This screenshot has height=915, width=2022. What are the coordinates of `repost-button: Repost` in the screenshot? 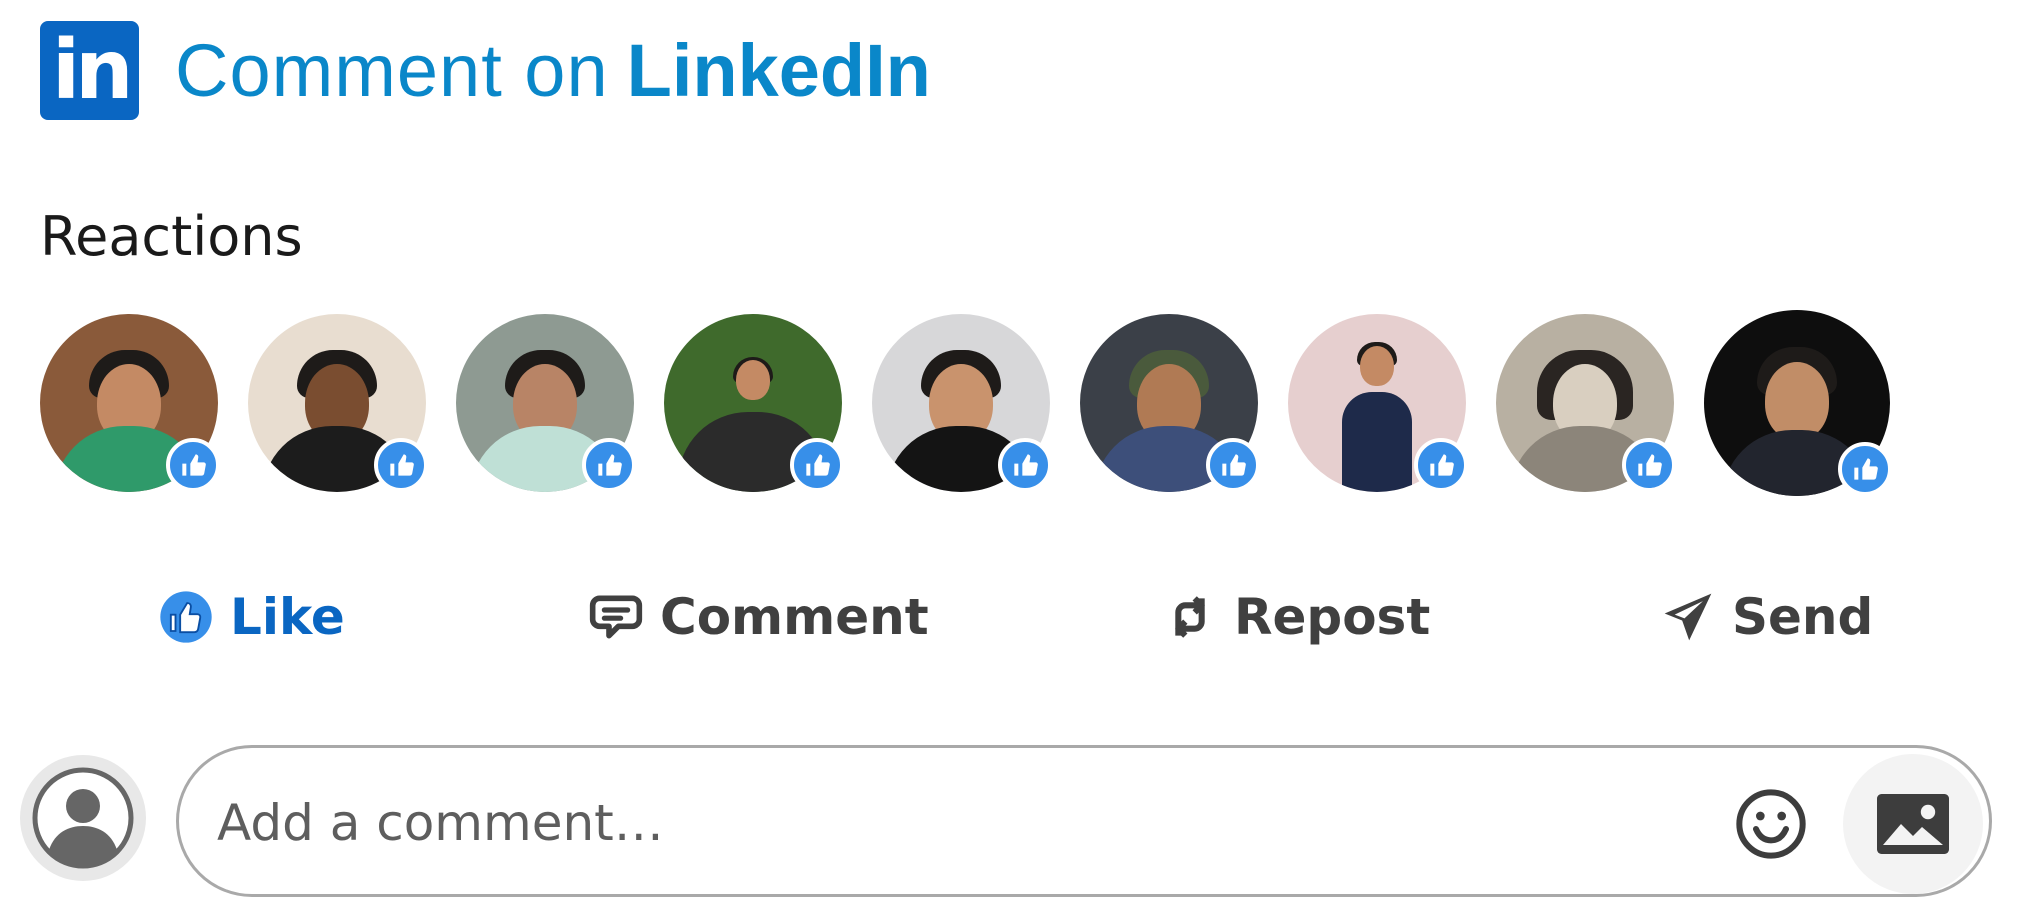 It's located at (1296, 617).